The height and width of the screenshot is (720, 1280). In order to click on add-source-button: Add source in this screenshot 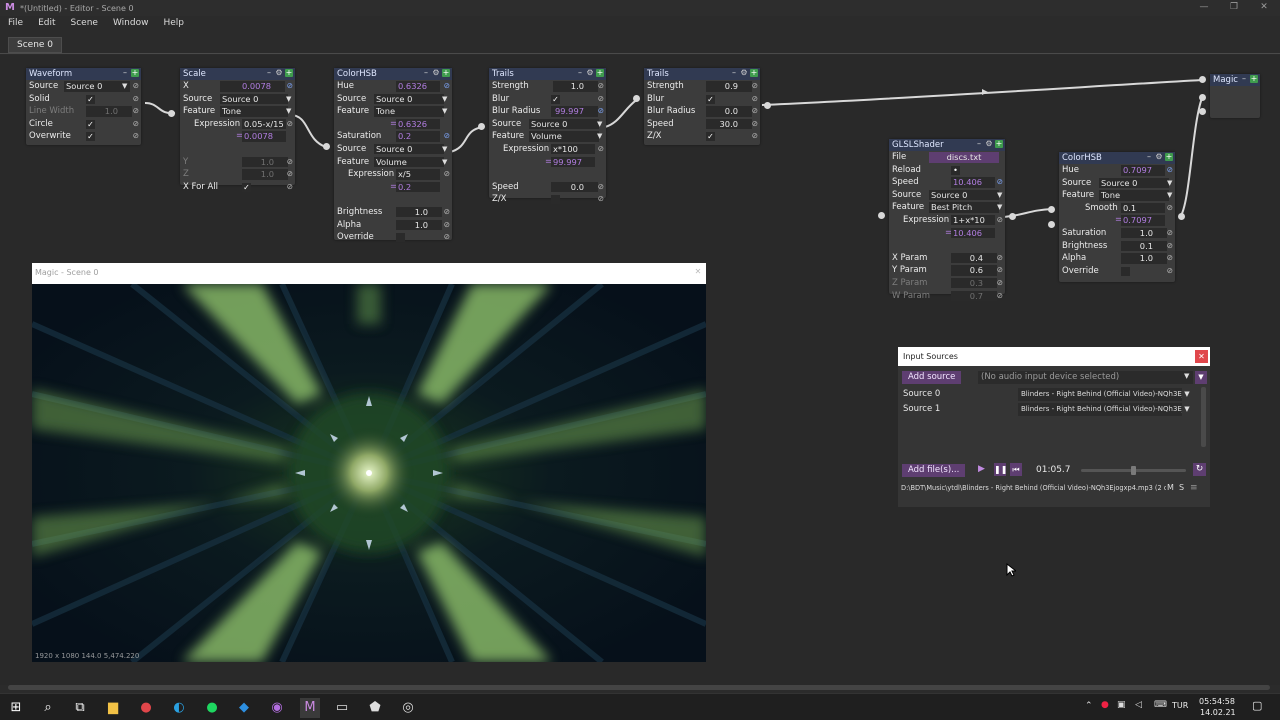, I will do `click(932, 377)`.